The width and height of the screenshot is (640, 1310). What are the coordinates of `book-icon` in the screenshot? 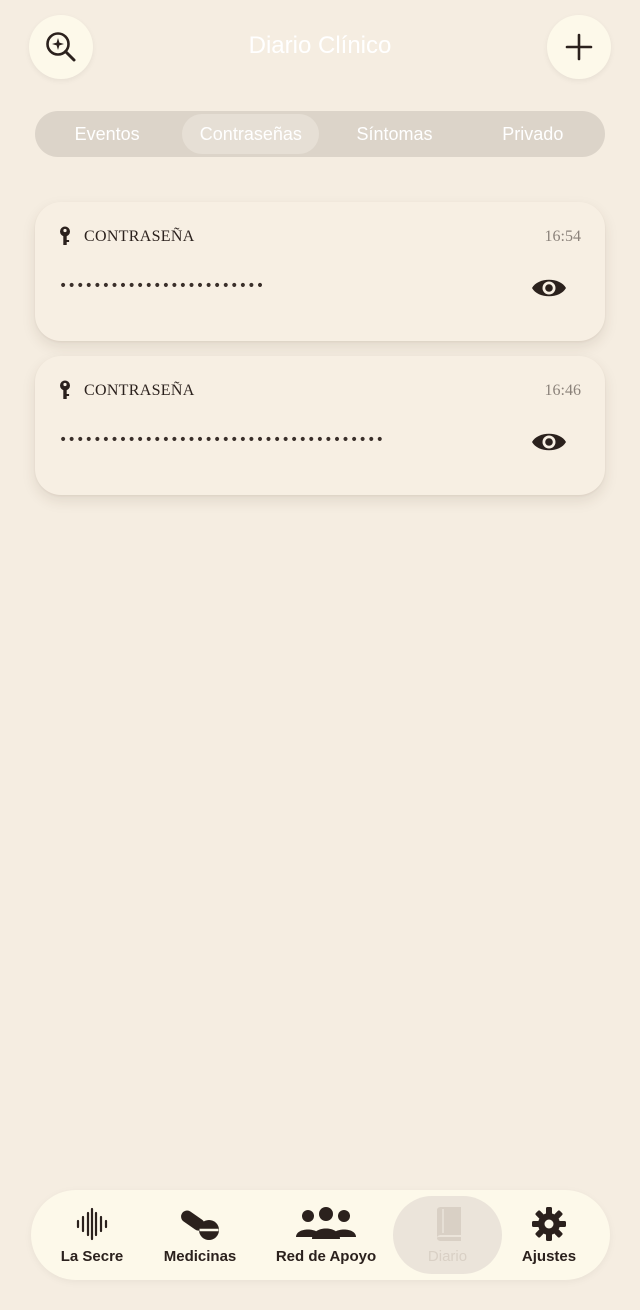 It's located at (448, 1223).